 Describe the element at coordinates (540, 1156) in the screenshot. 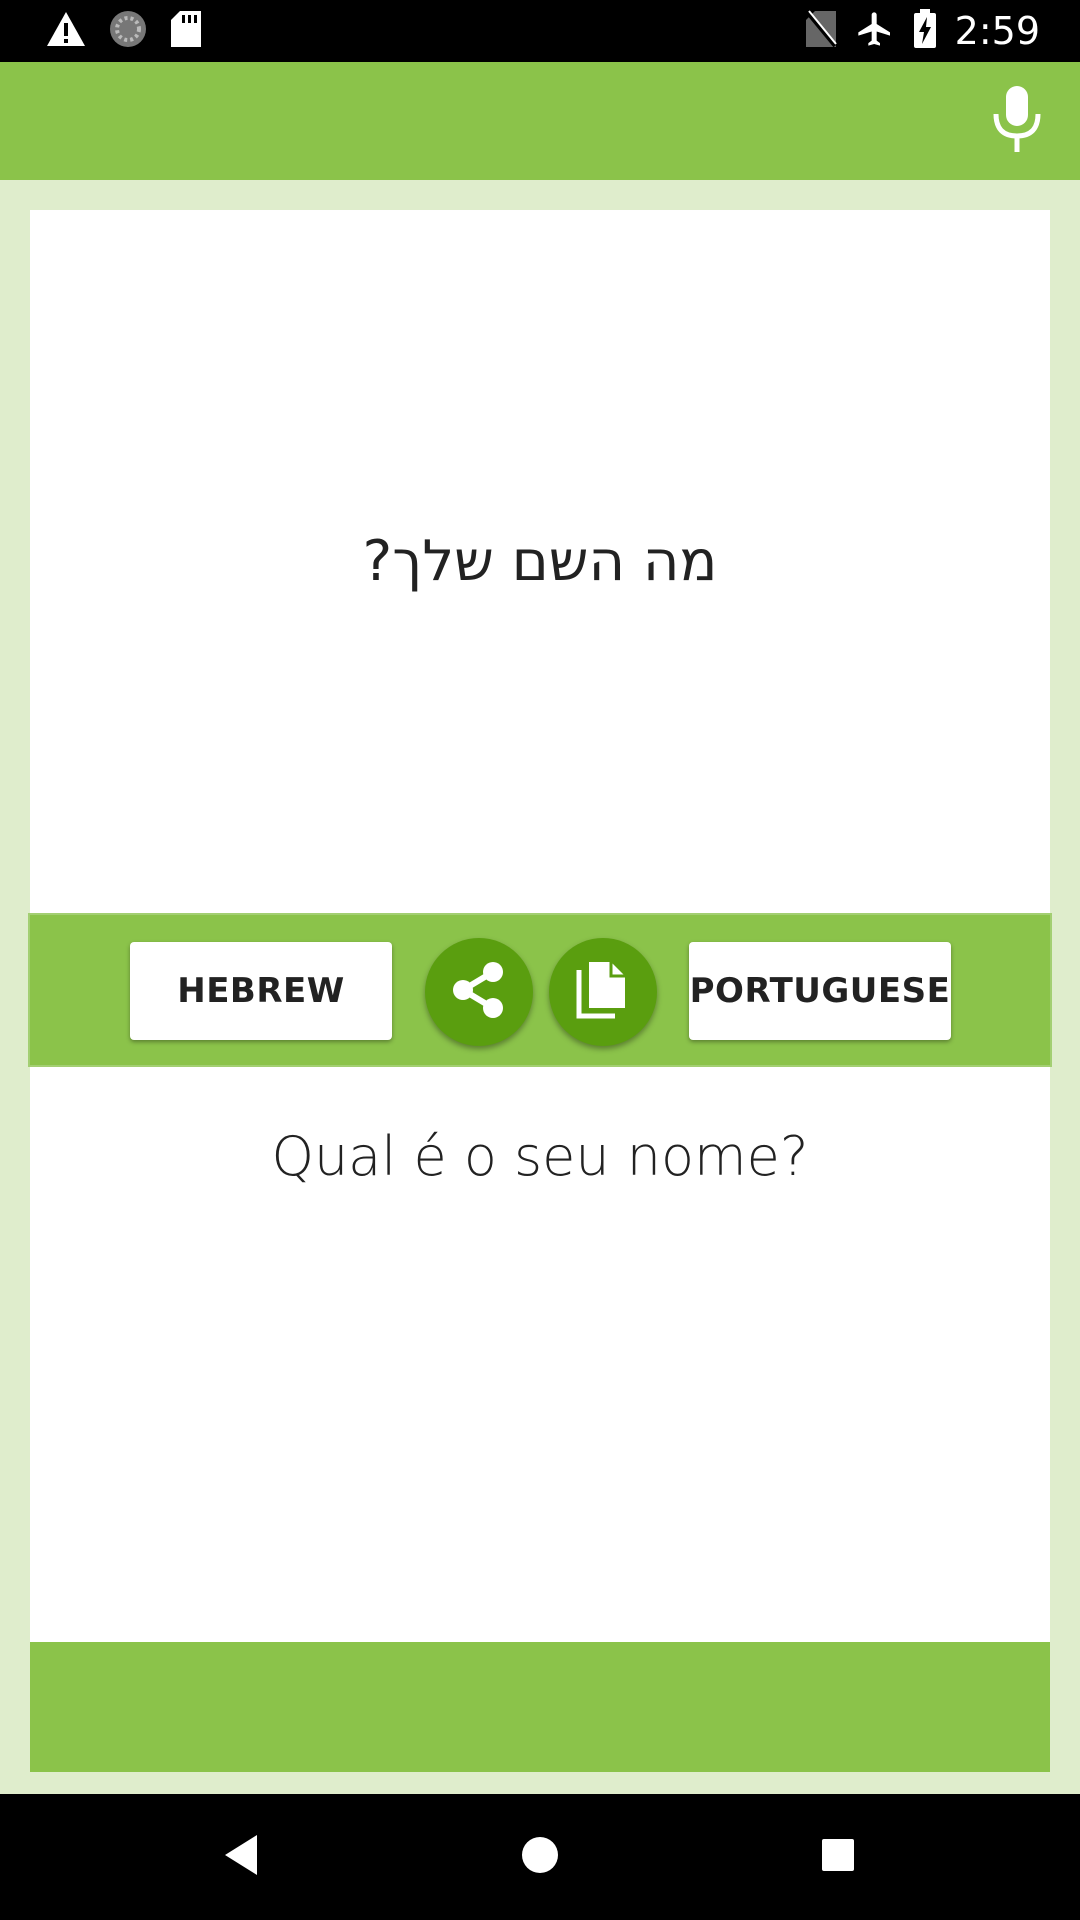

I see `target-text: Qual é o seu nome?` at that location.